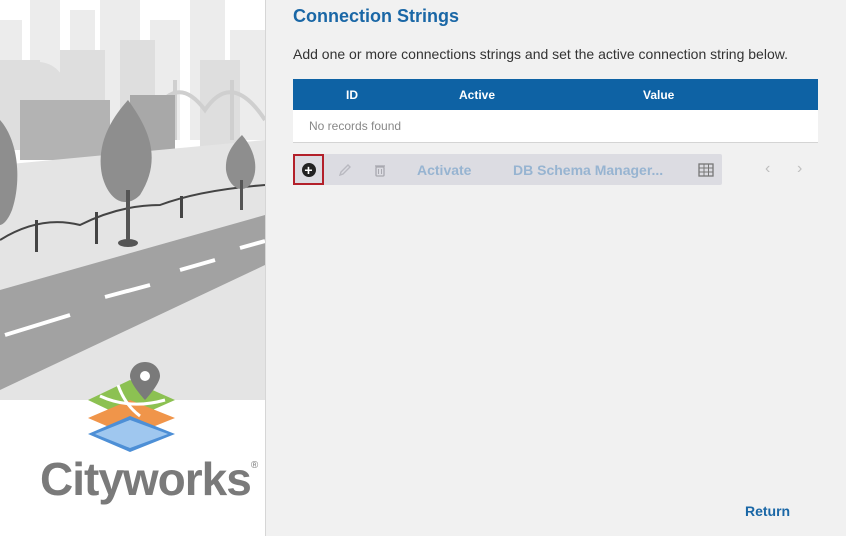 This screenshot has width=846, height=536. I want to click on delete-button, so click(380, 169).